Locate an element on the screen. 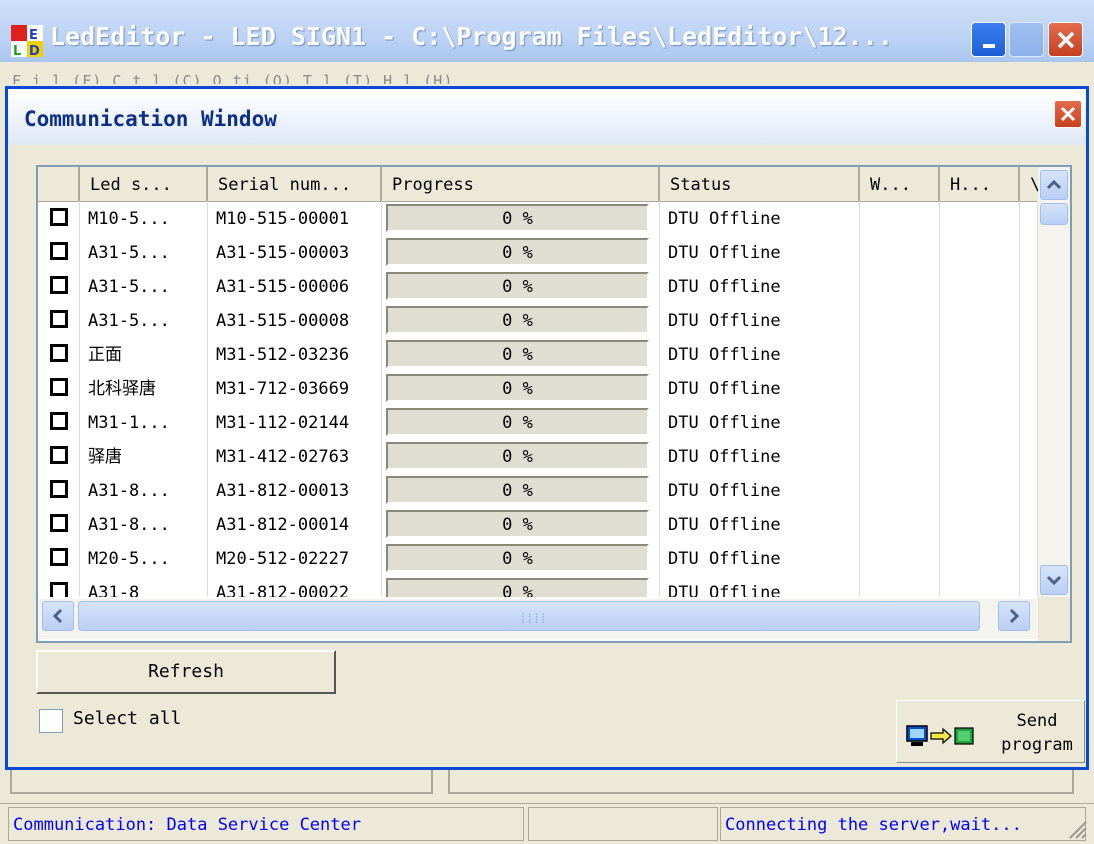  table-row: A31-5... A31-515-00003 0 % DTU Offline is located at coordinates (538, 252).